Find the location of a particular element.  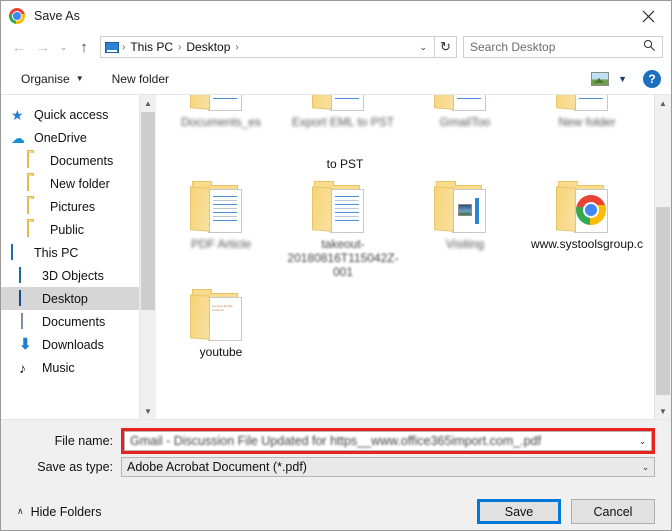

file-item: Account Emails Contents youtube is located at coordinates (221, 319).